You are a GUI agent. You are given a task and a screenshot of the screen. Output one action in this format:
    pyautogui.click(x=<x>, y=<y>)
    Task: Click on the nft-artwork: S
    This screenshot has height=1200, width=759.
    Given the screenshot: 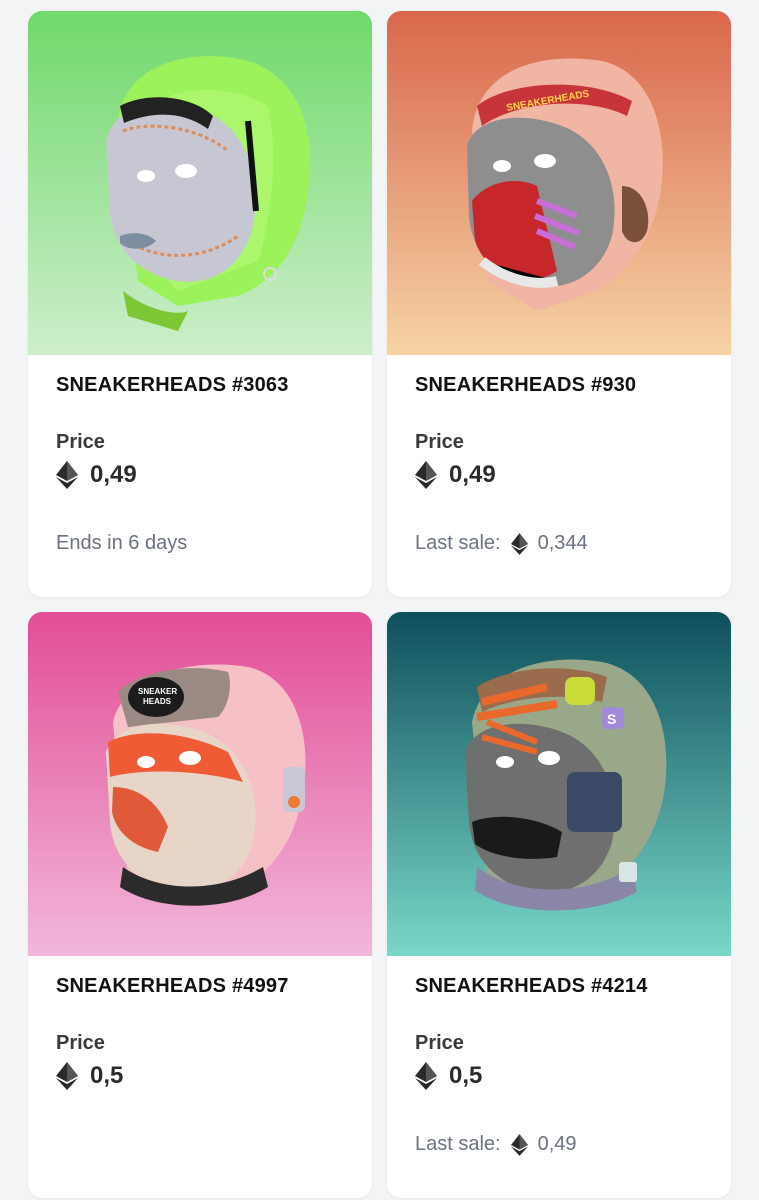 What is the action you would take?
    pyautogui.click(x=559, y=784)
    